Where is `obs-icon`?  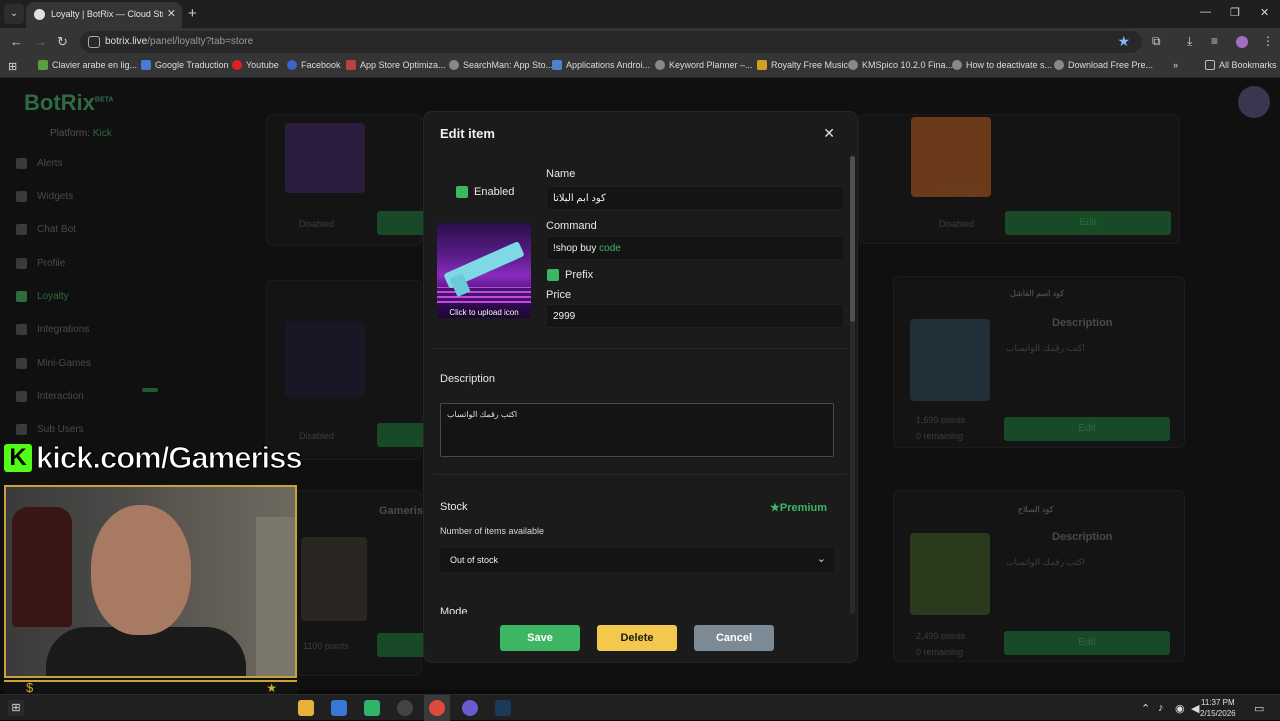 obs-icon is located at coordinates (405, 708).